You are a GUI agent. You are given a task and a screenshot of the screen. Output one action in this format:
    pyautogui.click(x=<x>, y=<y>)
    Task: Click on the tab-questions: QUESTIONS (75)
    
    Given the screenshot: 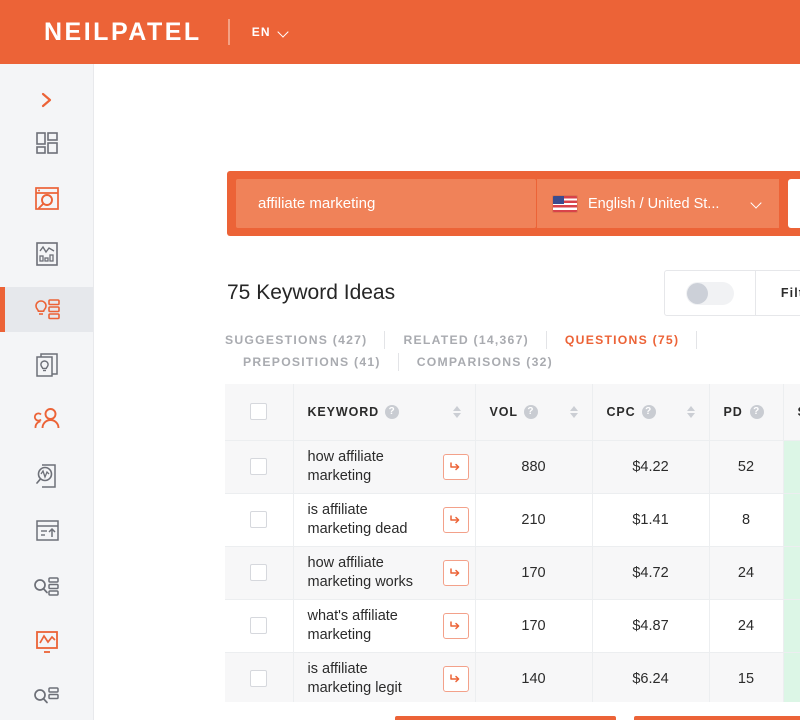 What is the action you would take?
    pyautogui.click(x=622, y=340)
    